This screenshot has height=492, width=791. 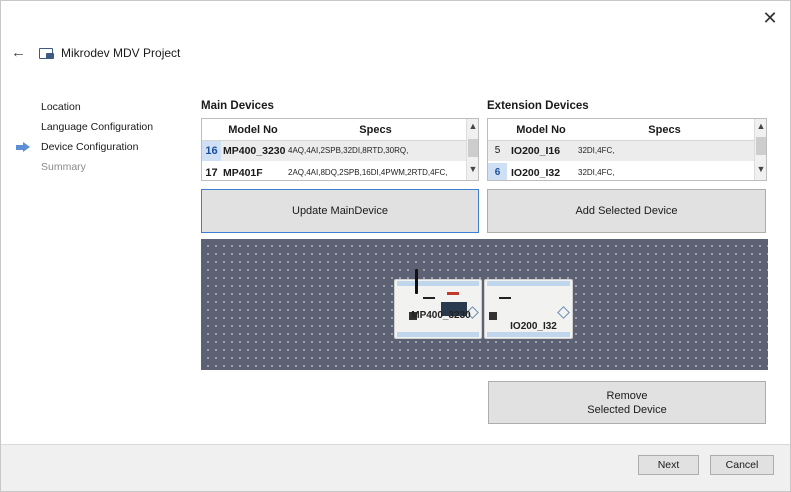 I want to click on main-devices-scrollbar: ▲ ▼, so click(x=472, y=149).